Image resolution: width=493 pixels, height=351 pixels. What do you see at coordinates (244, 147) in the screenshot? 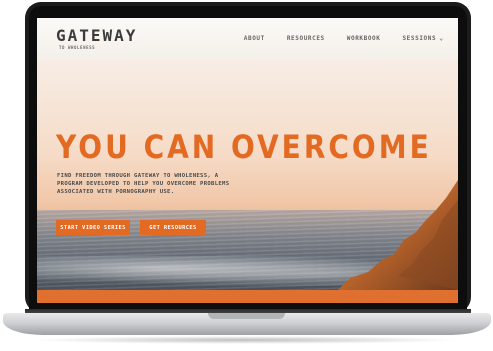
I see `hero-headline: YOU CAN OVERCOME` at bounding box center [244, 147].